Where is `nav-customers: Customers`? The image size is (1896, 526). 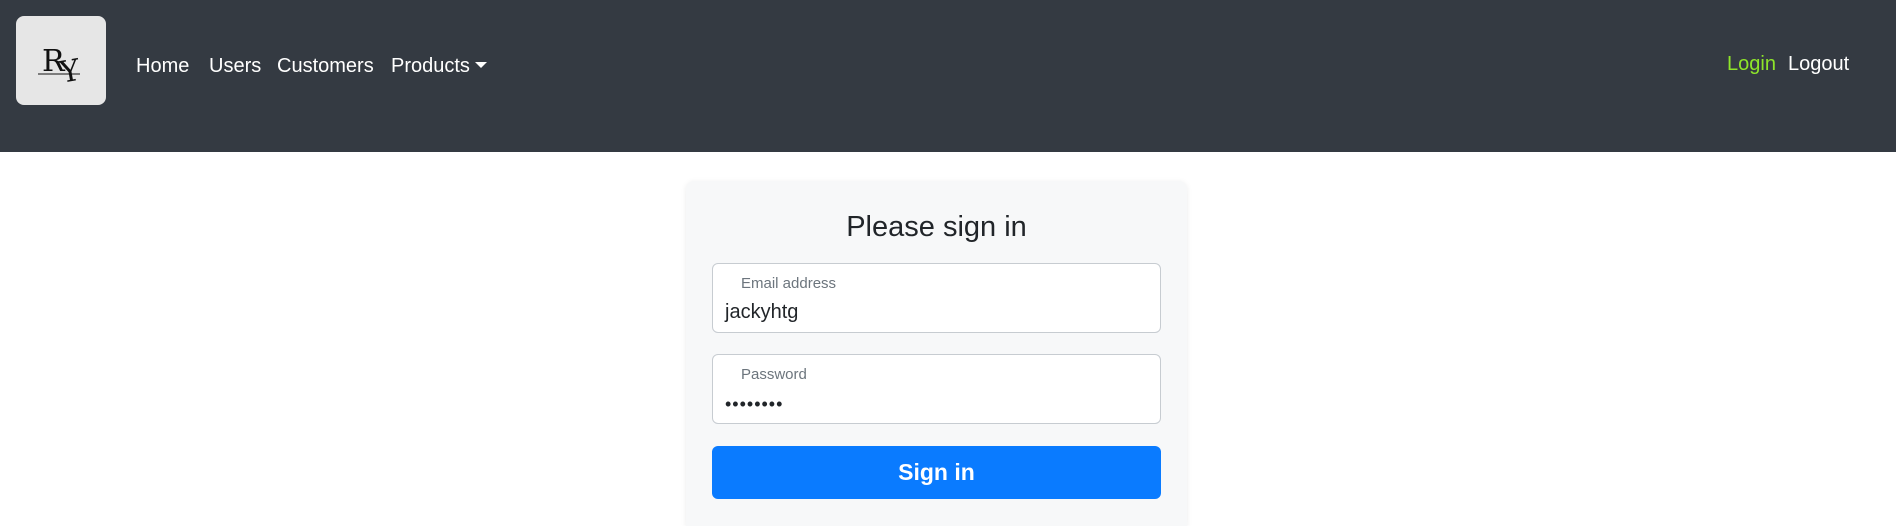 nav-customers: Customers is located at coordinates (325, 66).